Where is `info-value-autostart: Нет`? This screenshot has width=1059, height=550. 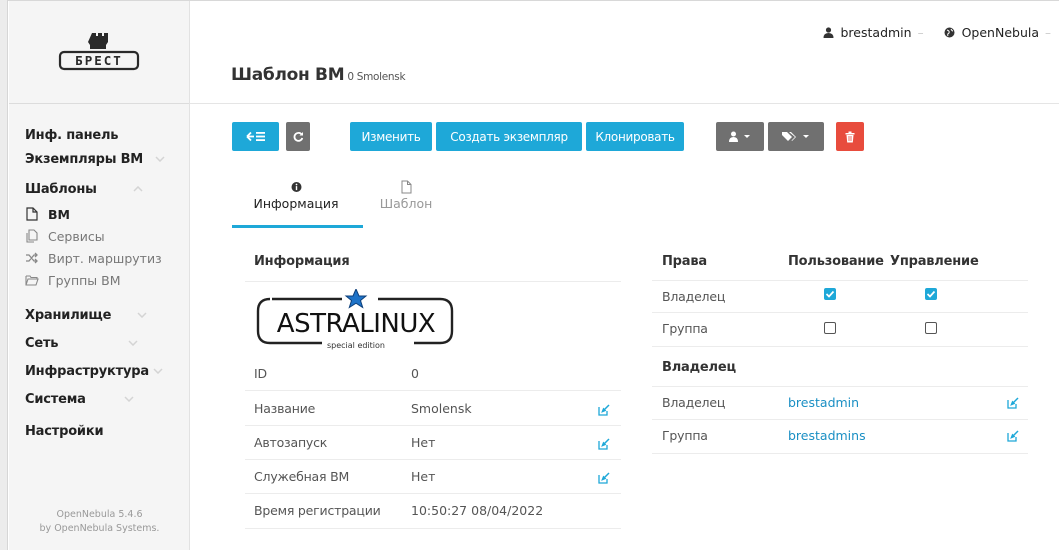 info-value-autostart: Нет is located at coordinates (423, 442).